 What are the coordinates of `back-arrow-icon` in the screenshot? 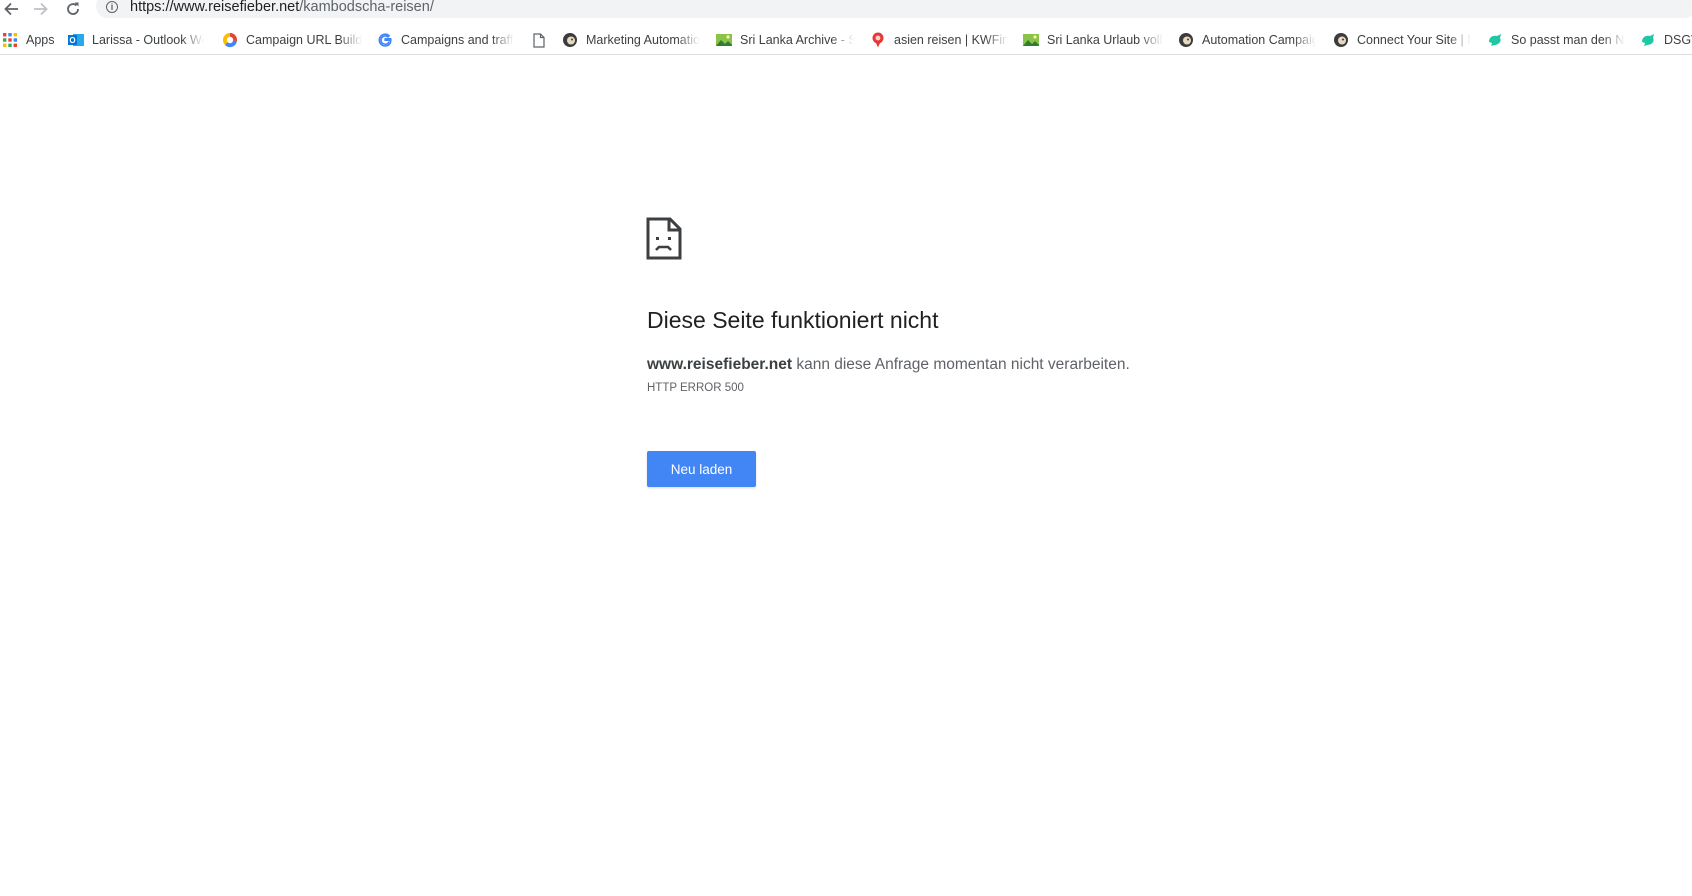 It's located at (11, 9).